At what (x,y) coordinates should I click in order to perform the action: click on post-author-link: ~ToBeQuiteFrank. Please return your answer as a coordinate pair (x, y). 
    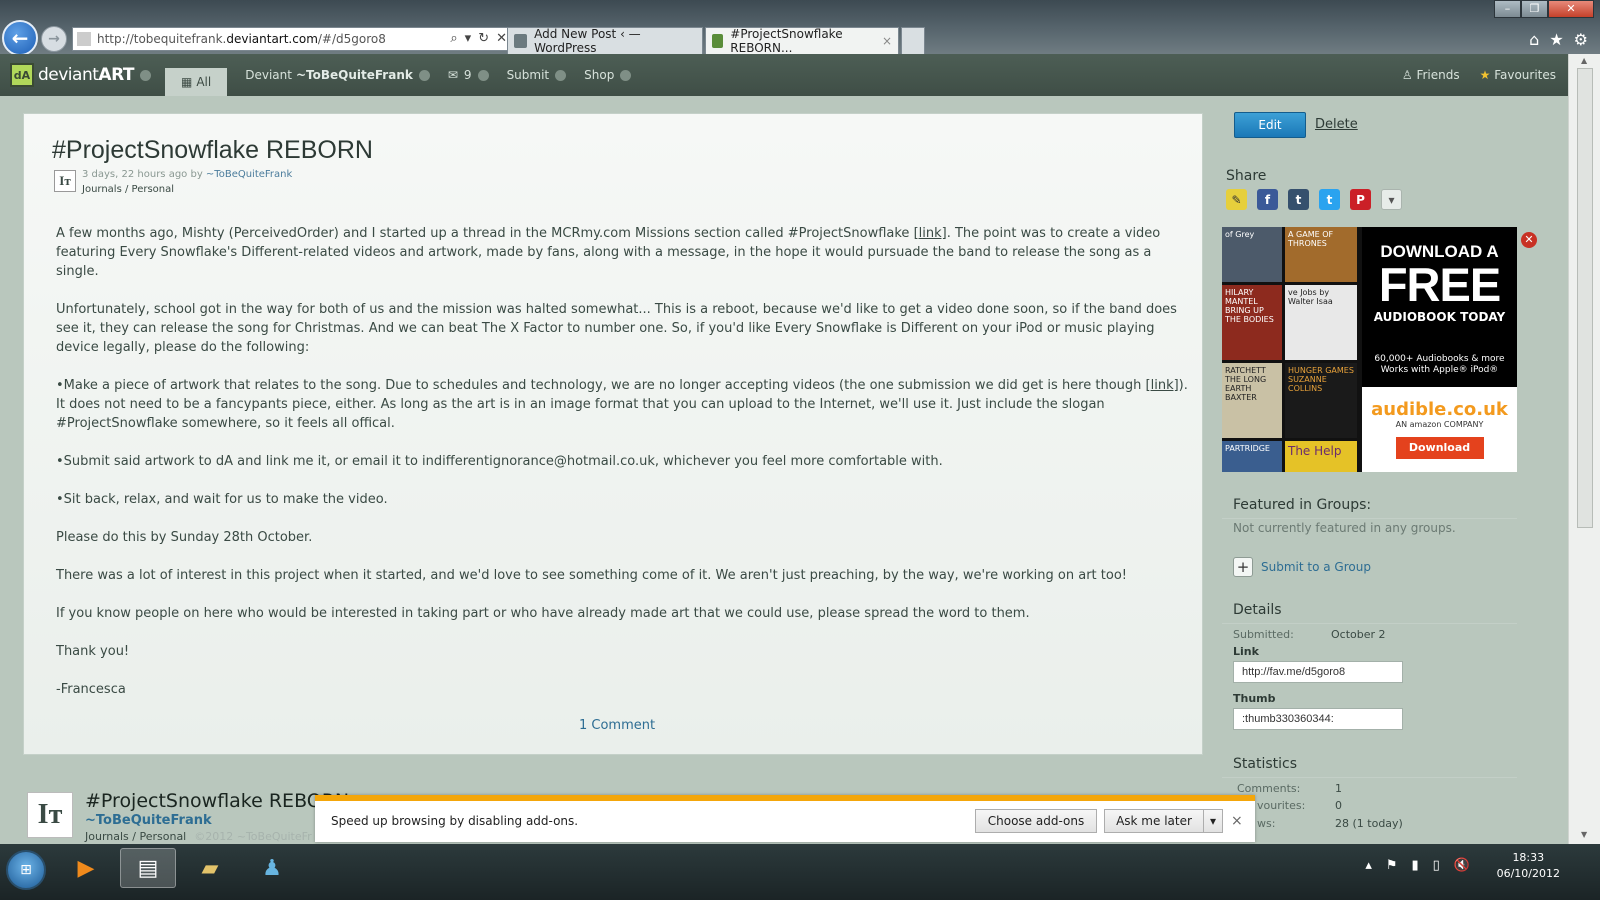
    Looking at the image, I should click on (249, 174).